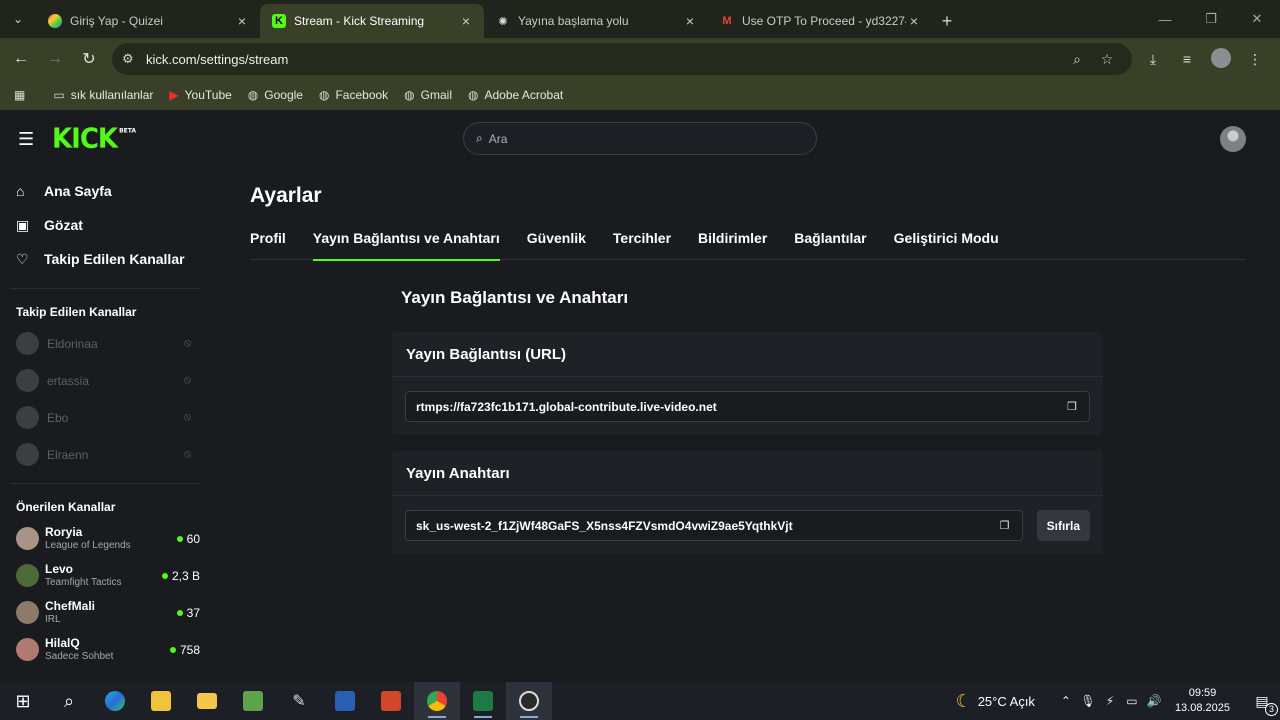 This screenshot has width=1280, height=720. I want to click on volume-icon: 🔊, so click(1154, 701).